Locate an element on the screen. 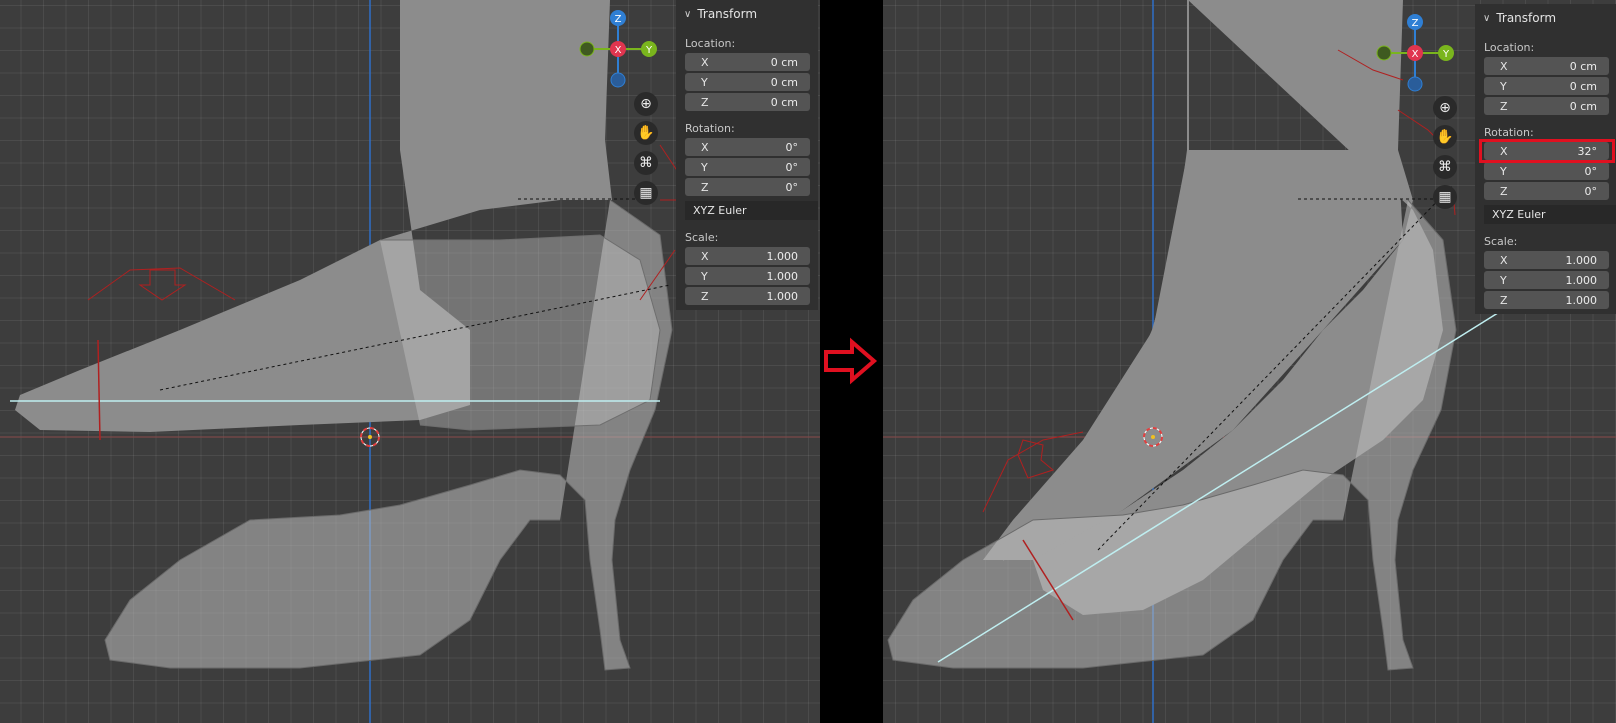 This screenshot has width=1616, height=723. rotation-x-field: X 32° is located at coordinates (1547, 151).